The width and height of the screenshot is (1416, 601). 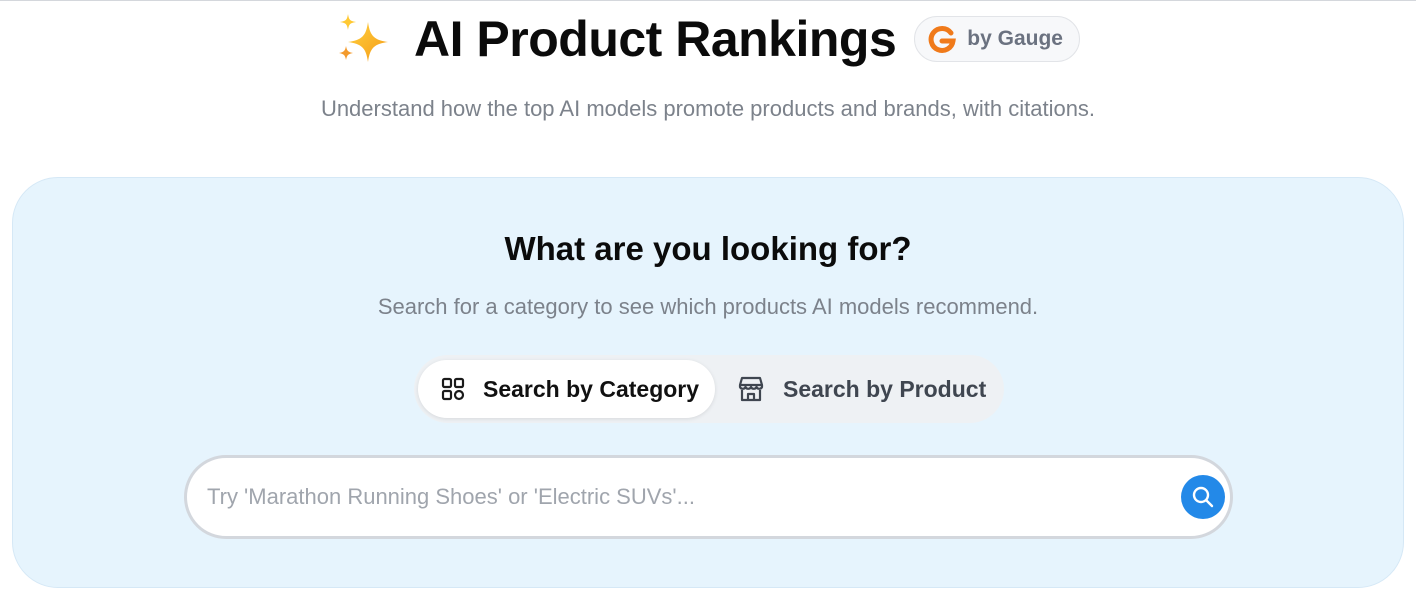 What do you see at coordinates (462, 389) in the screenshot?
I see `grid-icon` at bounding box center [462, 389].